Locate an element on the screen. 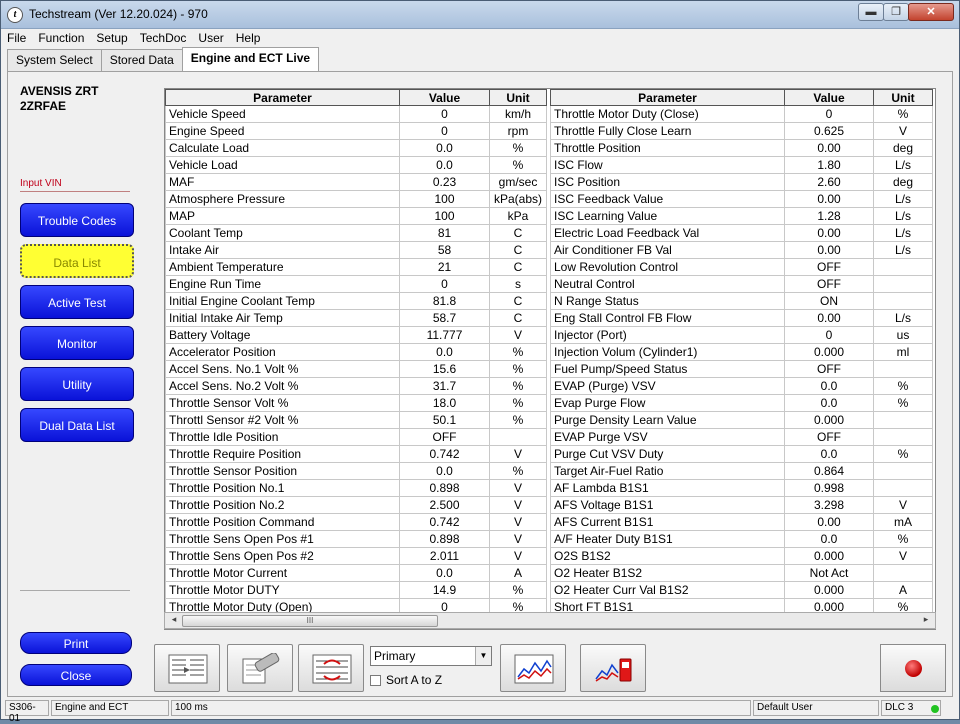 The image size is (960, 724). table-row: Intake Air 58 C is located at coordinates (356, 250).